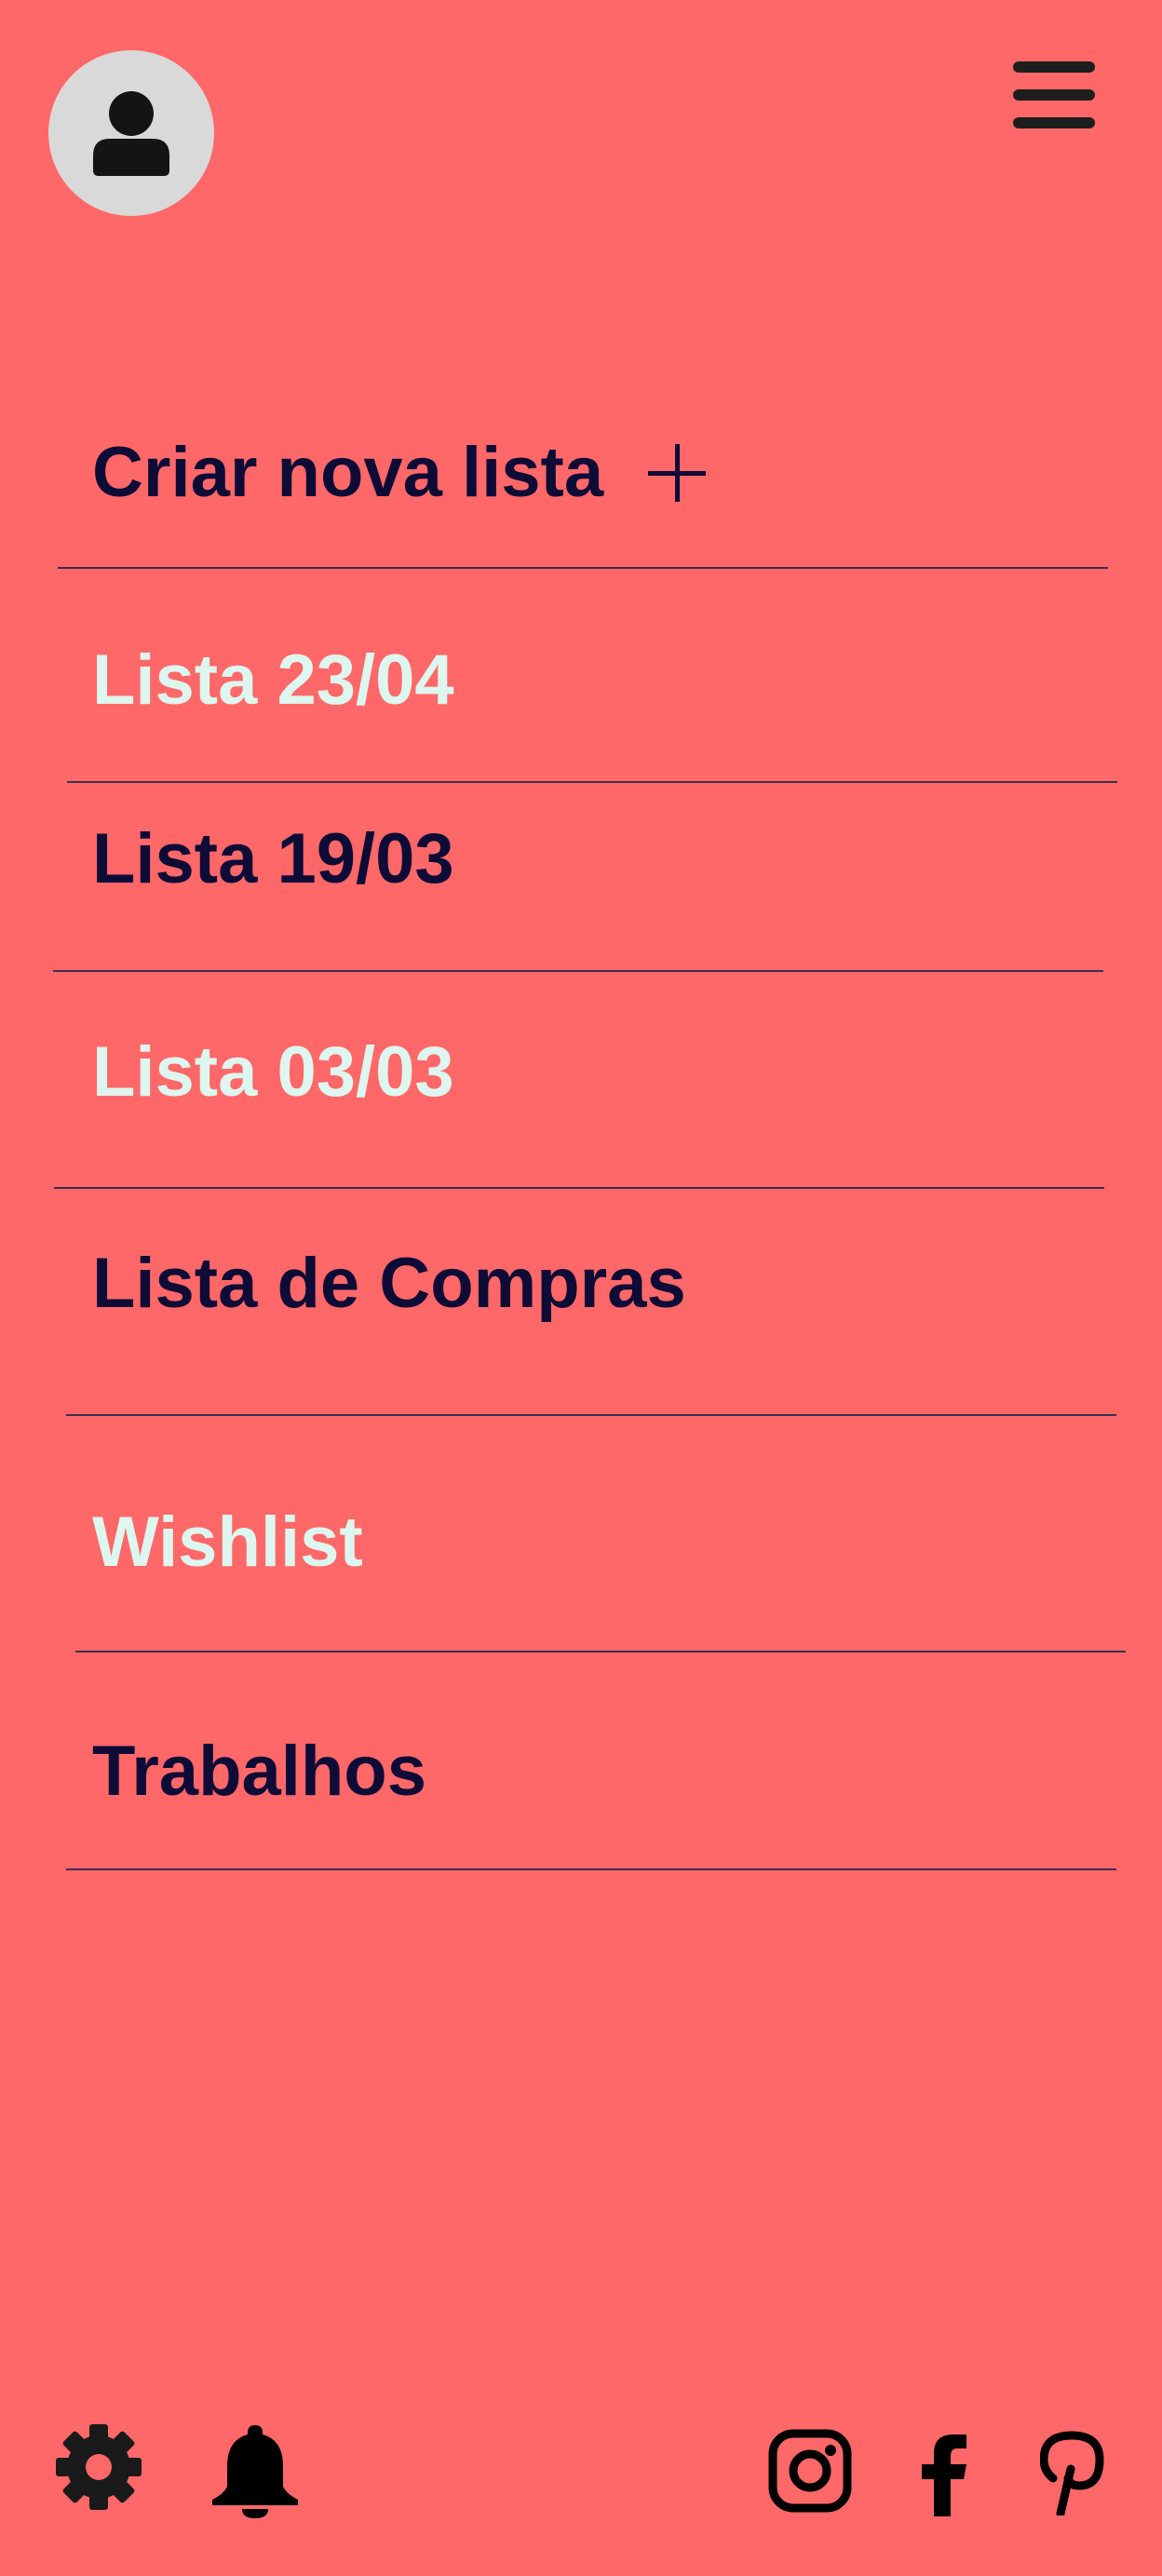 The image size is (1162, 2576). I want to click on list-item-lista-de-compras: Lista de Compras, so click(581, 1283).